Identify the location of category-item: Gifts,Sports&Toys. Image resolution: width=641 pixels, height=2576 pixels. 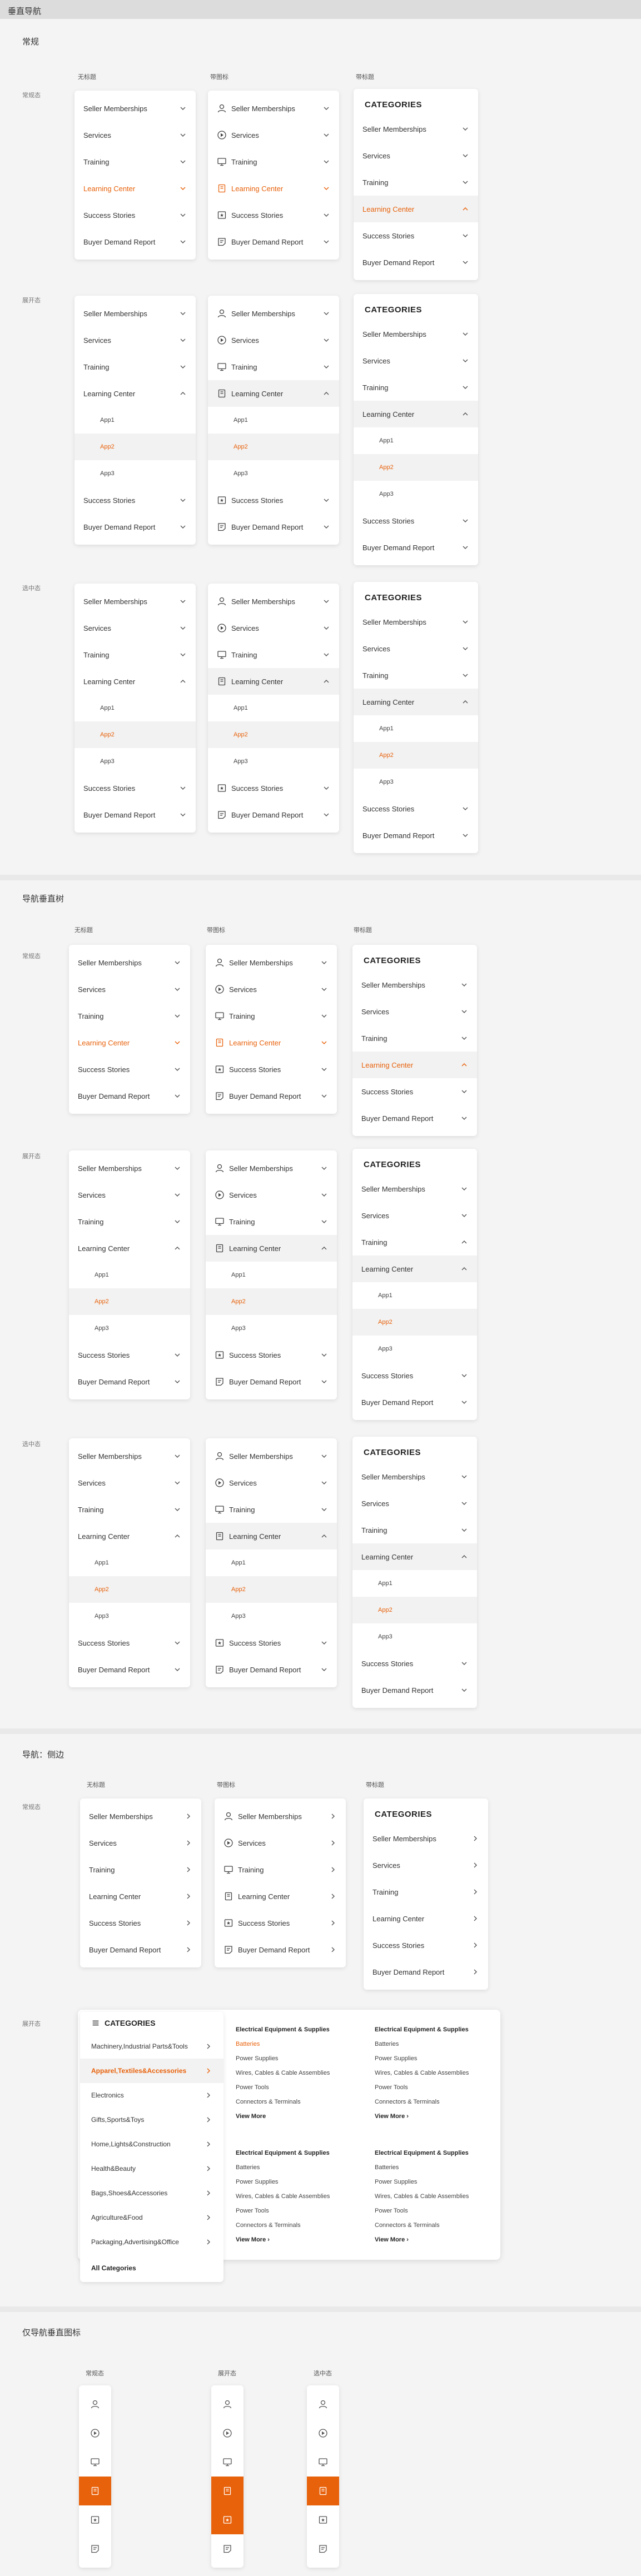
(151, 2119).